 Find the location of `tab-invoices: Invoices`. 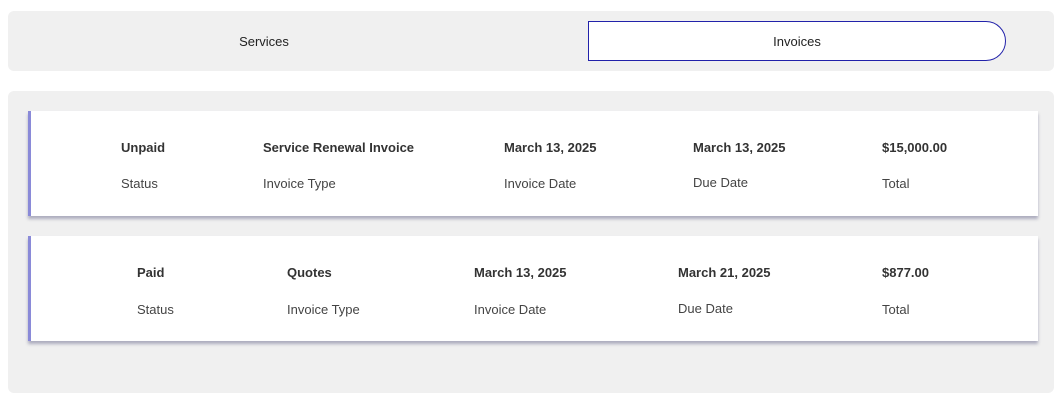

tab-invoices: Invoices is located at coordinates (797, 41).